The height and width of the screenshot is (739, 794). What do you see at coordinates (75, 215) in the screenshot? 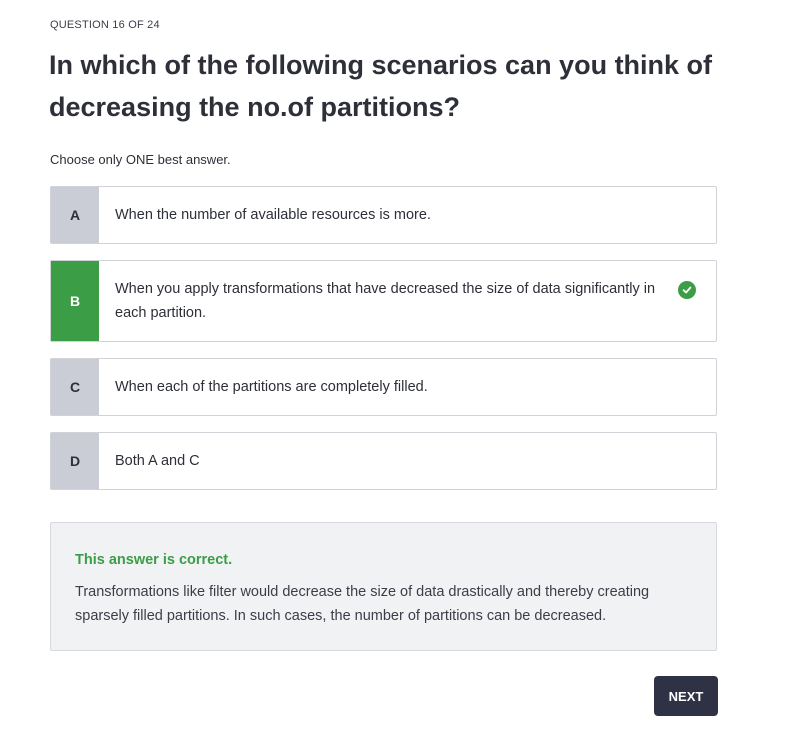
I see `option-letter: A` at bounding box center [75, 215].